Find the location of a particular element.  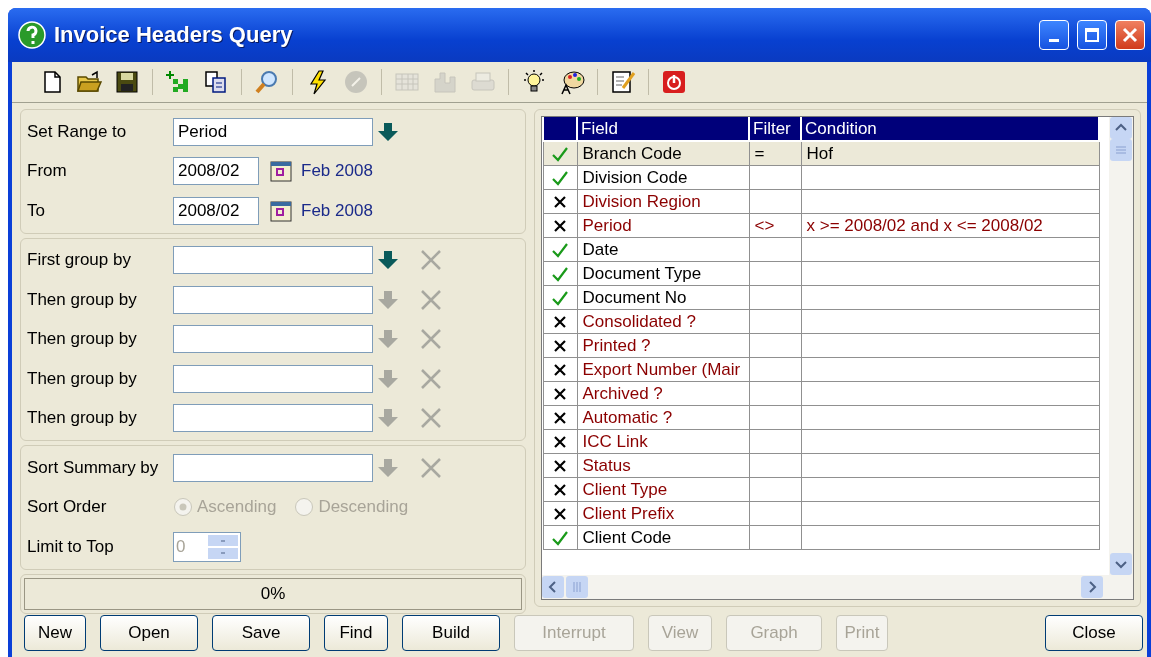

dialog-button: Open is located at coordinates (149, 633).